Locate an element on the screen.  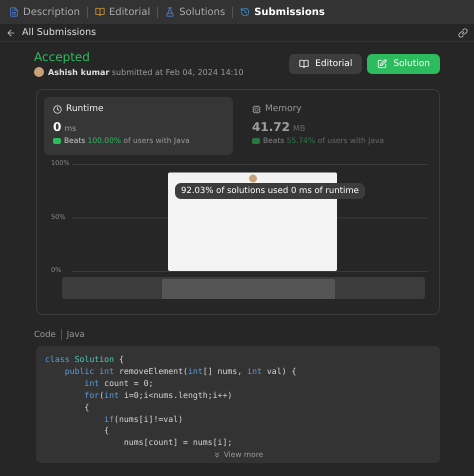
scrollbar is located at coordinates (243, 288).